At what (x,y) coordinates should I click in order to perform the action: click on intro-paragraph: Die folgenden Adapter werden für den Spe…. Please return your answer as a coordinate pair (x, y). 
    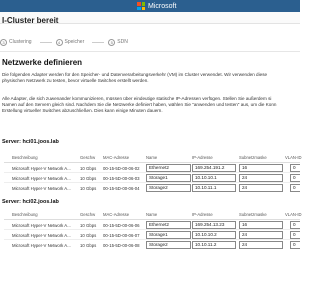
    Looking at the image, I should click on (151, 78).